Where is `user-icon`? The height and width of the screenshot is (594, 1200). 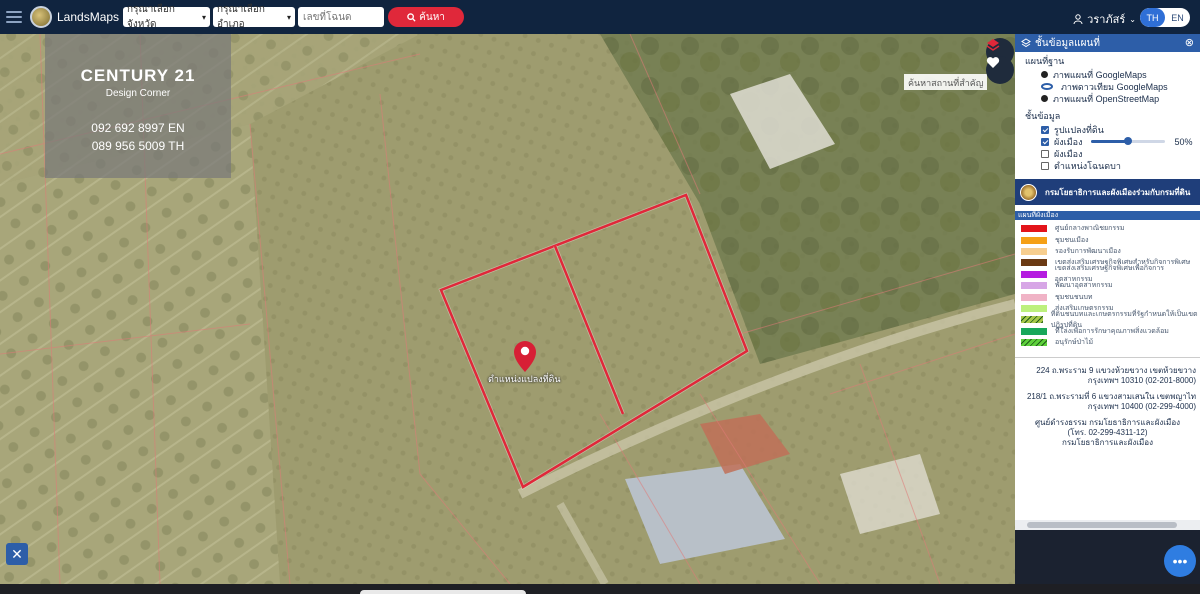
user-icon is located at coordinates (1078, 19).